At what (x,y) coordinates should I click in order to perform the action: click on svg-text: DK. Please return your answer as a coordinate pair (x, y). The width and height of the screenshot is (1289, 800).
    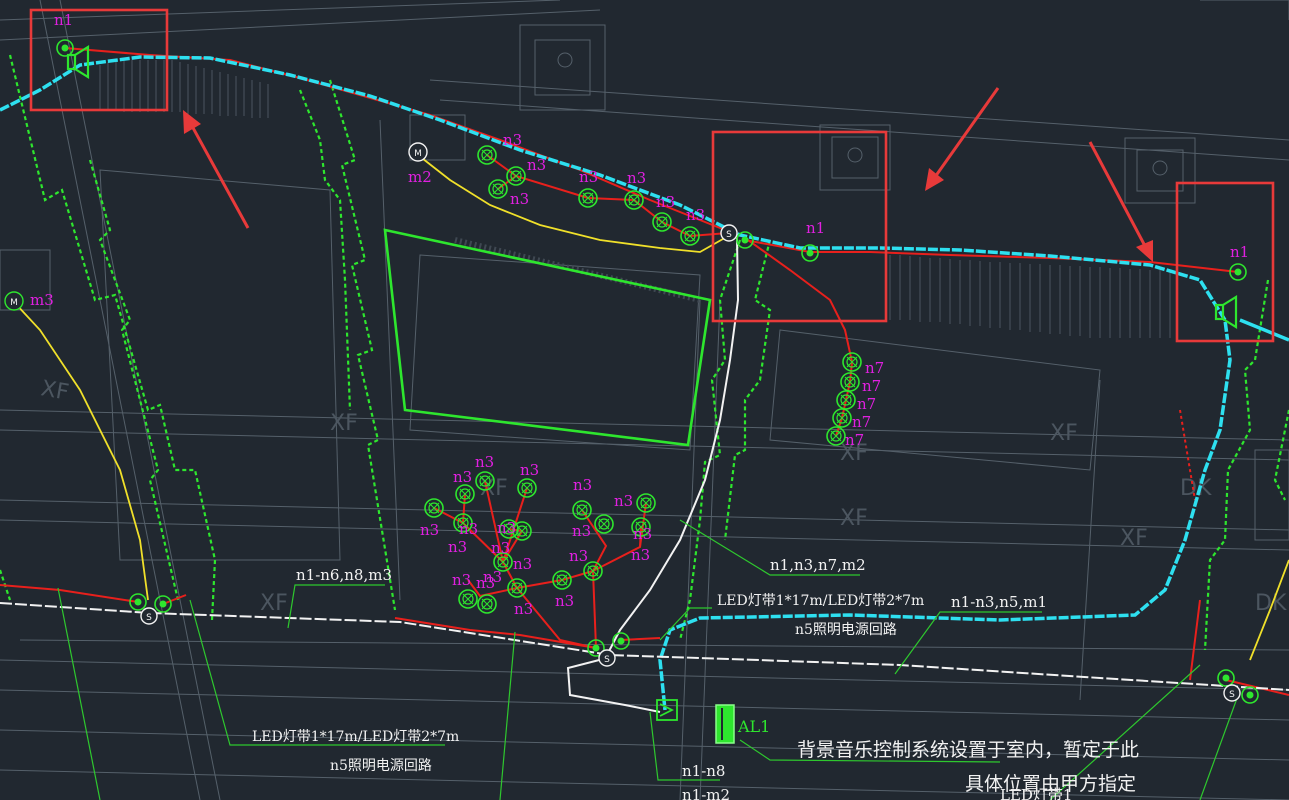
    Looking at the image, I should click on (1271, 603).